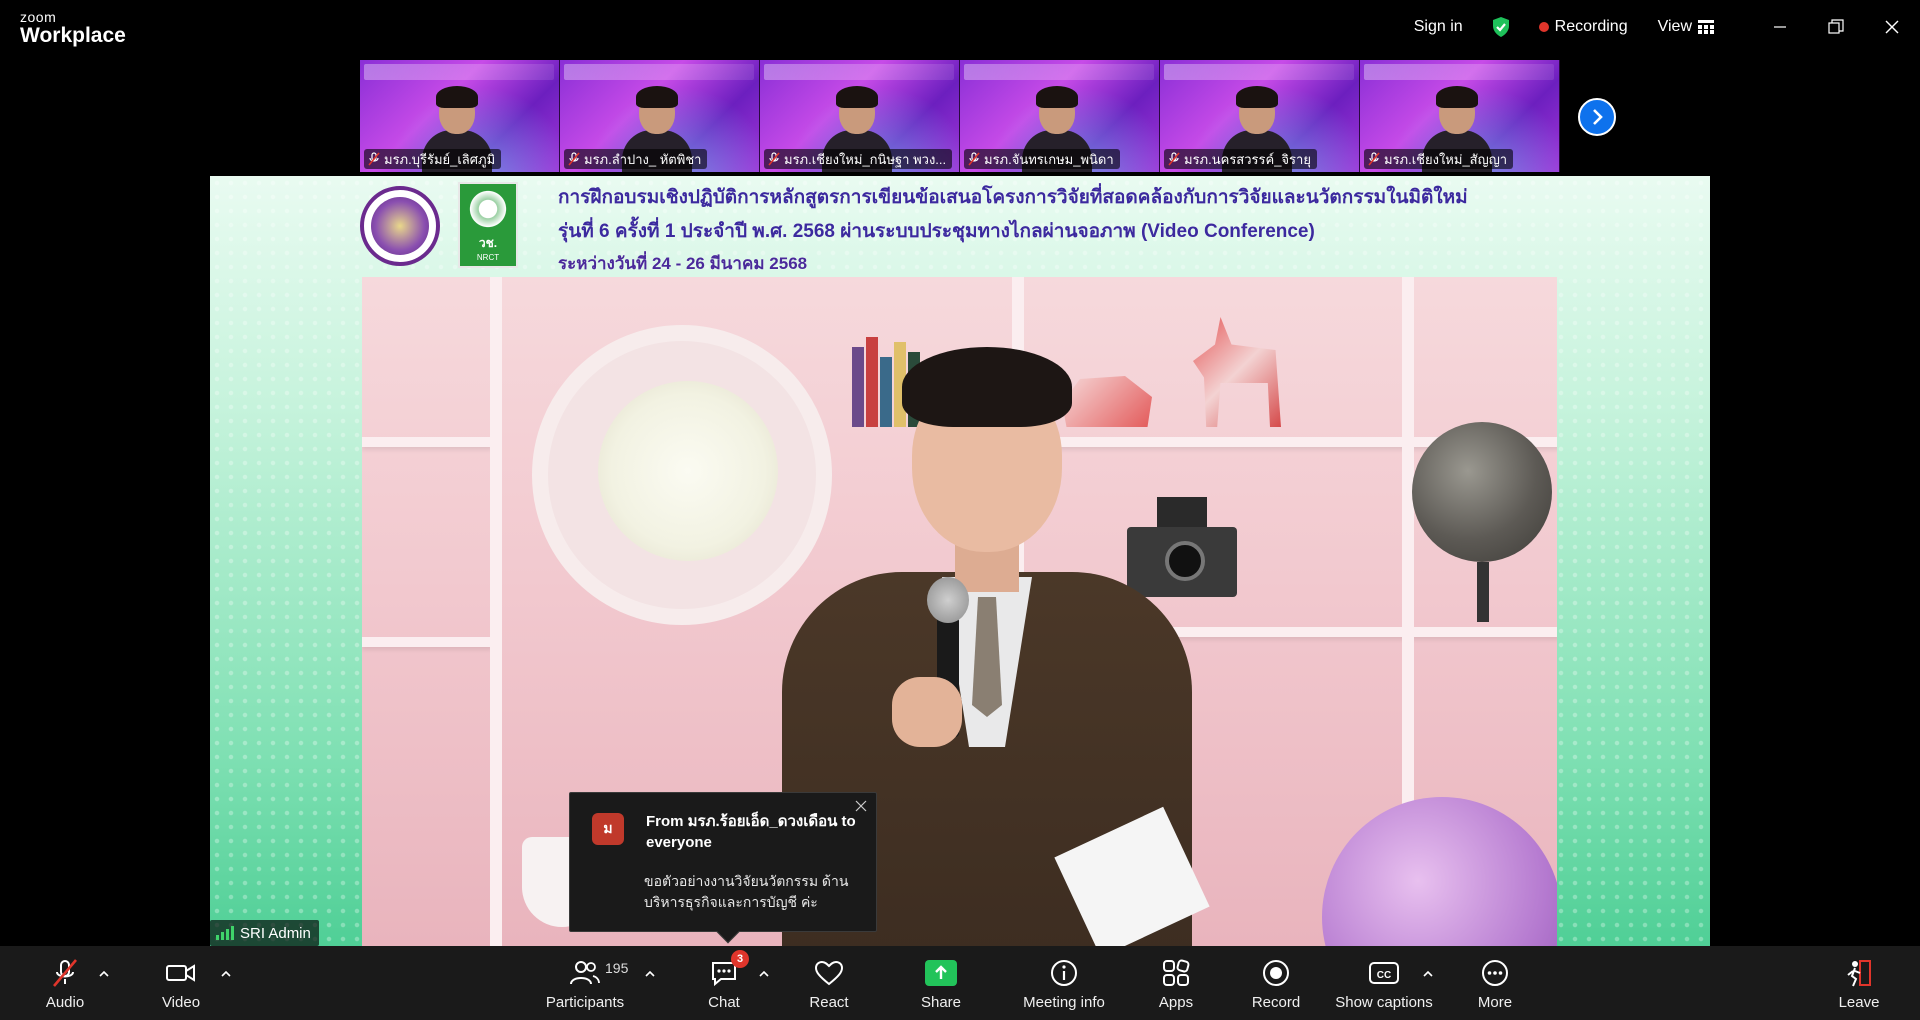 This screenshot has width=1920, height=1020. I want to click on nrct-logo: วช. NRCT, so click(488, 225).